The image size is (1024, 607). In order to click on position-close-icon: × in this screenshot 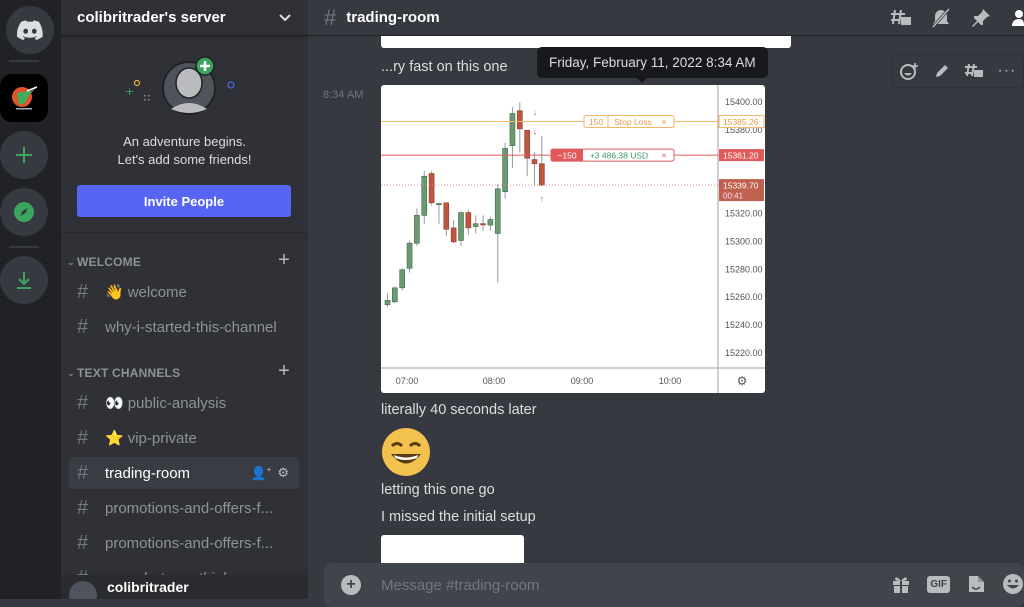, I will do `click(663, 156)`.